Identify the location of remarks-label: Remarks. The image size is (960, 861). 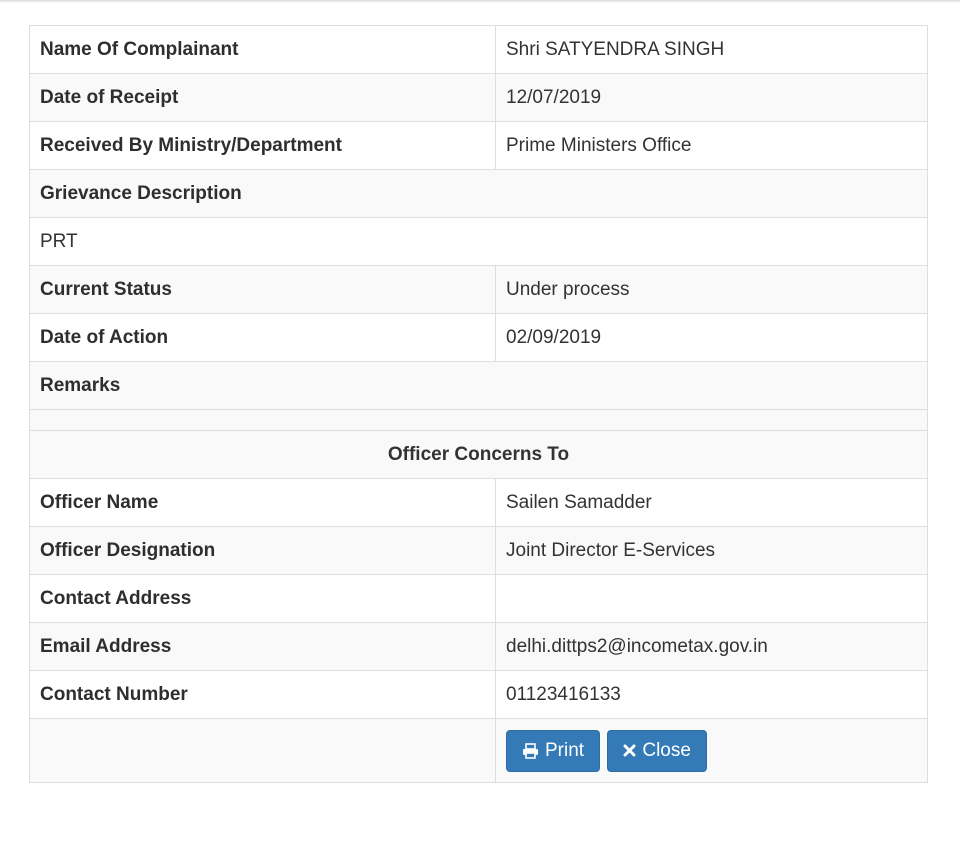
(478, 385).